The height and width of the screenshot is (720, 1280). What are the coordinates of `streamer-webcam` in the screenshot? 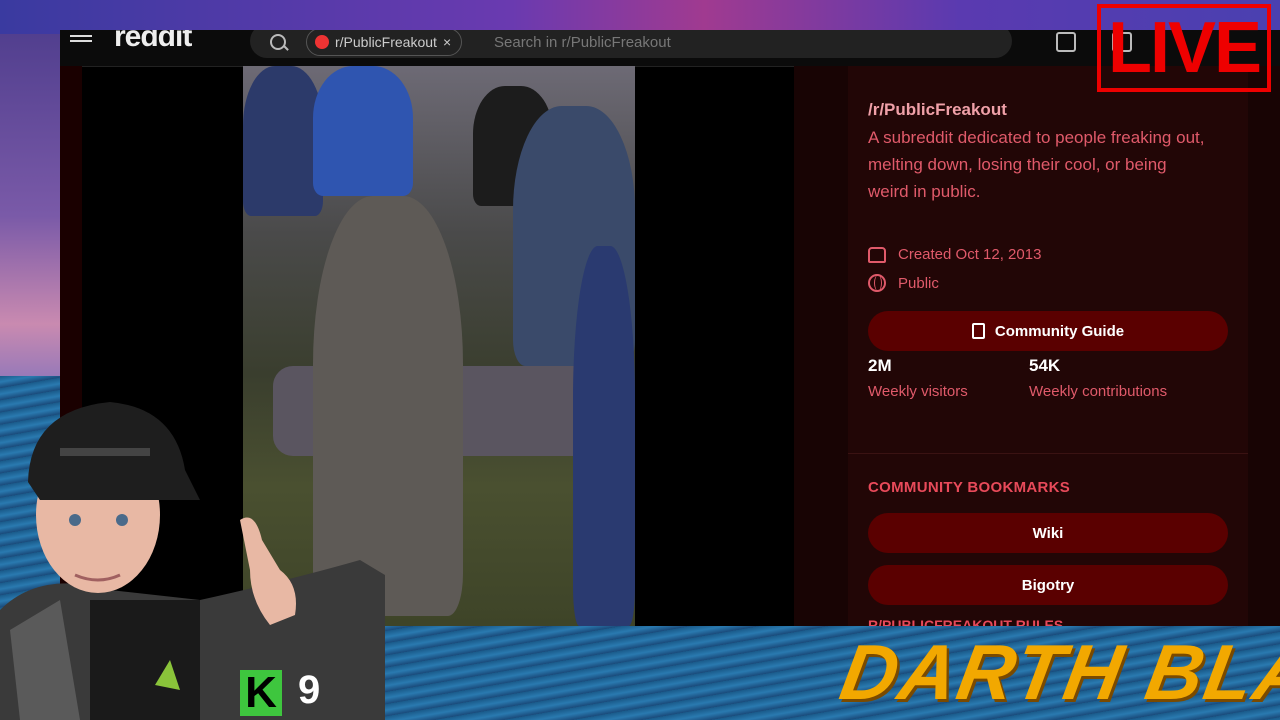 It's located at (192, 560).